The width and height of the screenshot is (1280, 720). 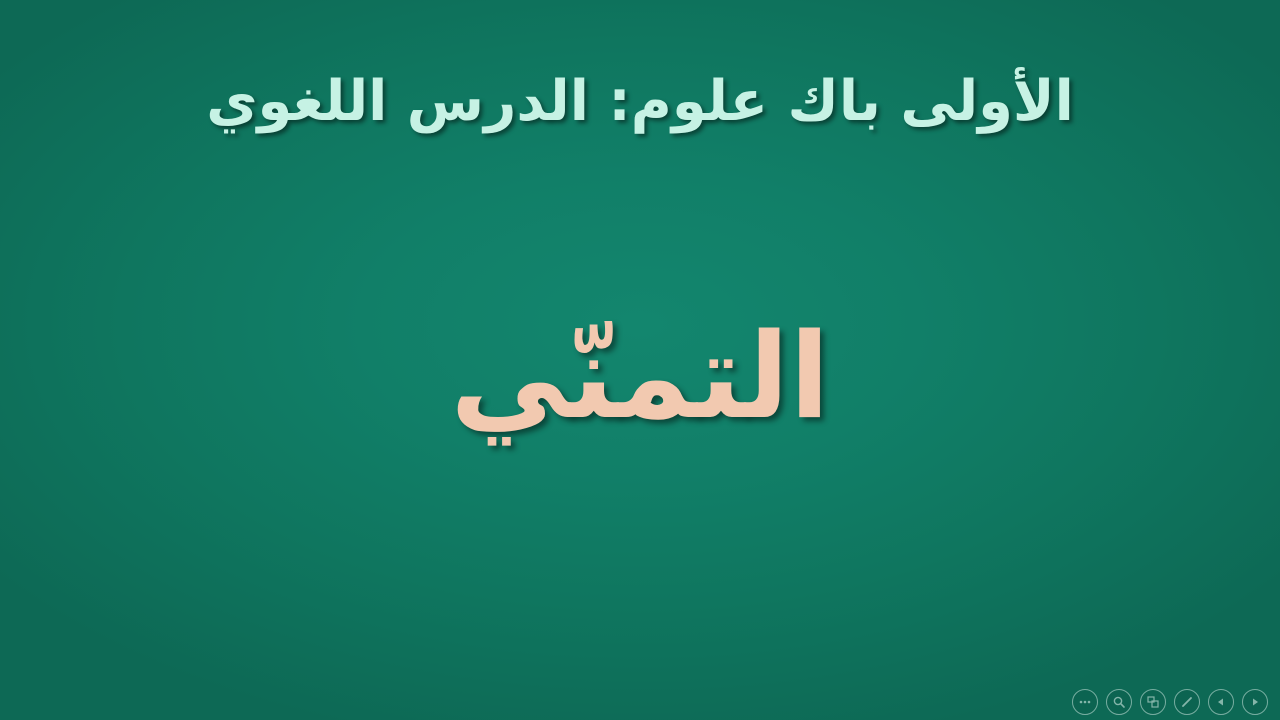 I want to click on slide-overview-button, so click(x=1153, y=702).